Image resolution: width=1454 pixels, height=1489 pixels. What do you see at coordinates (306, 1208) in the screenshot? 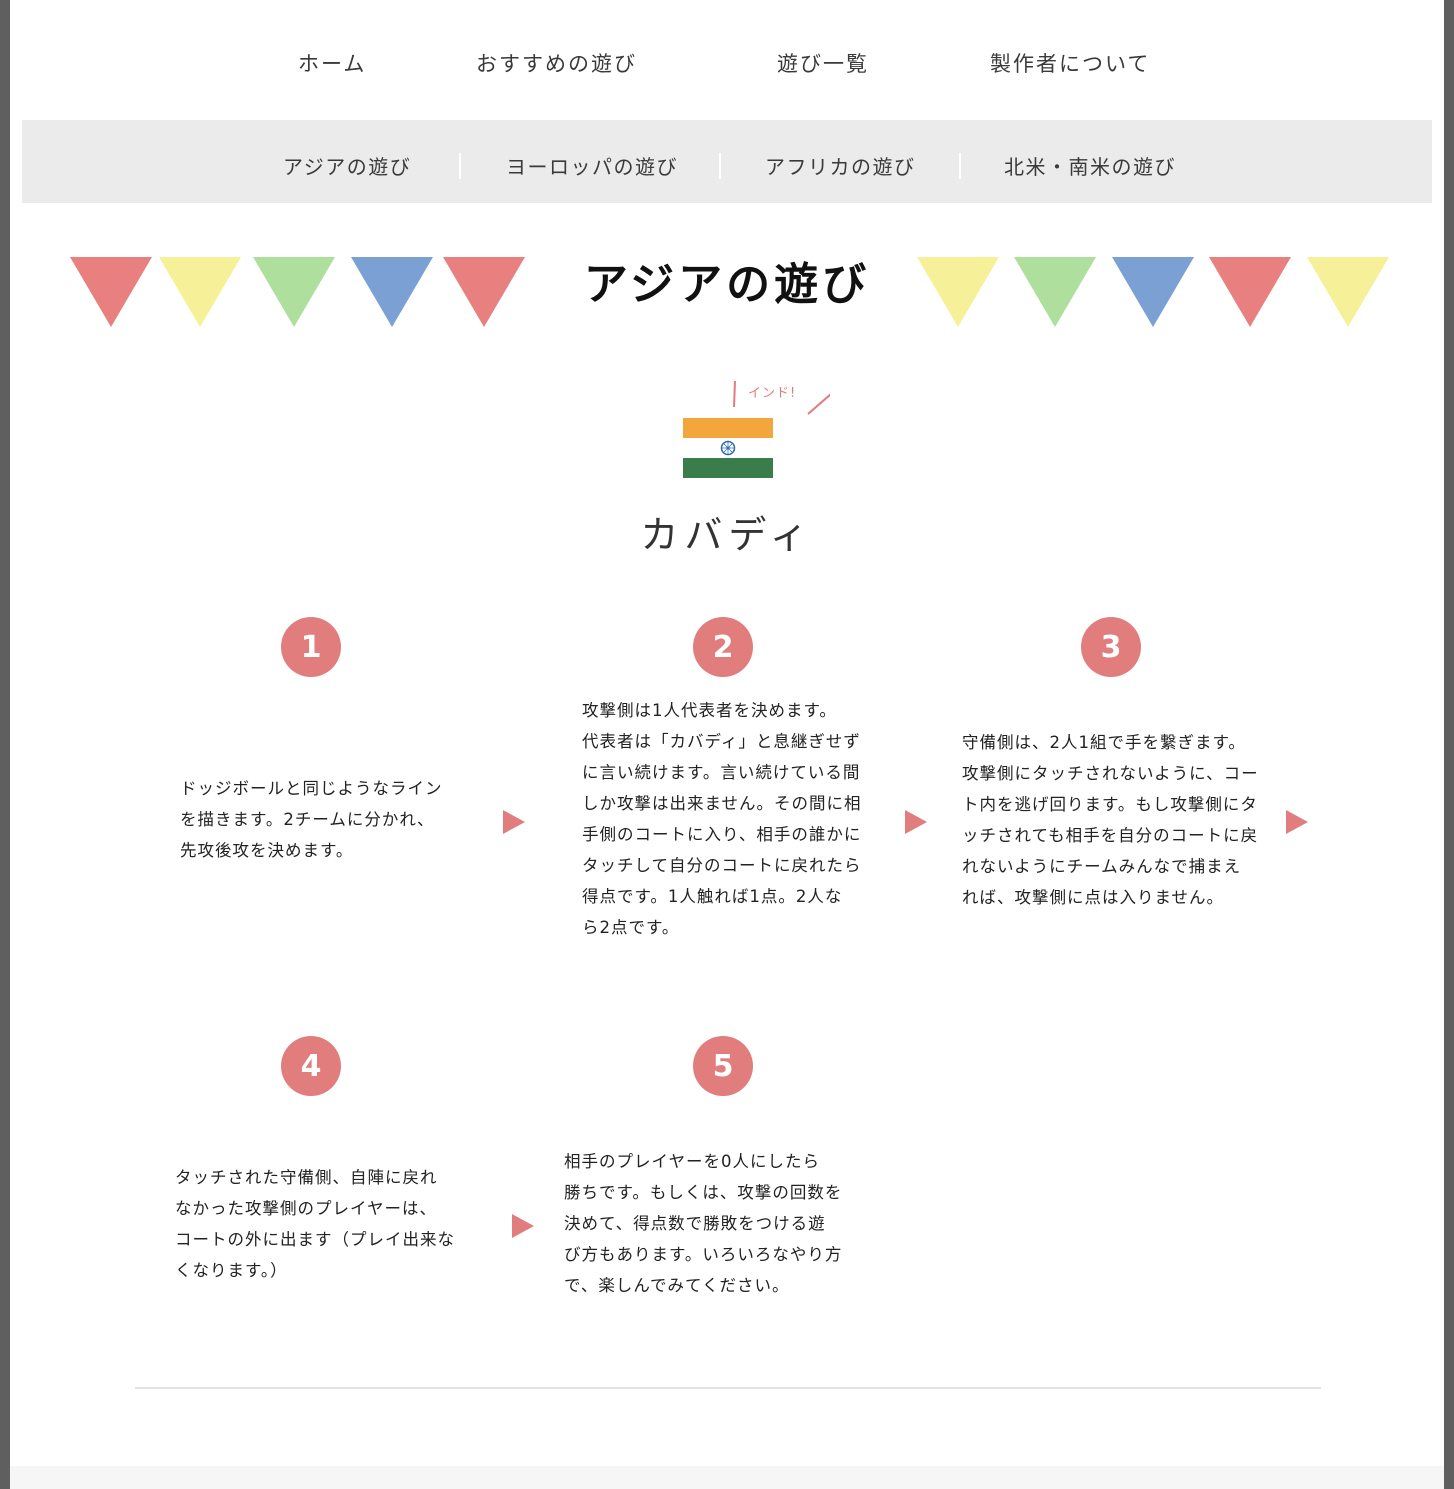
I see `step-text-line: なかった攻撃側のプレイヤーは、` at bounding box center [306, 1208].